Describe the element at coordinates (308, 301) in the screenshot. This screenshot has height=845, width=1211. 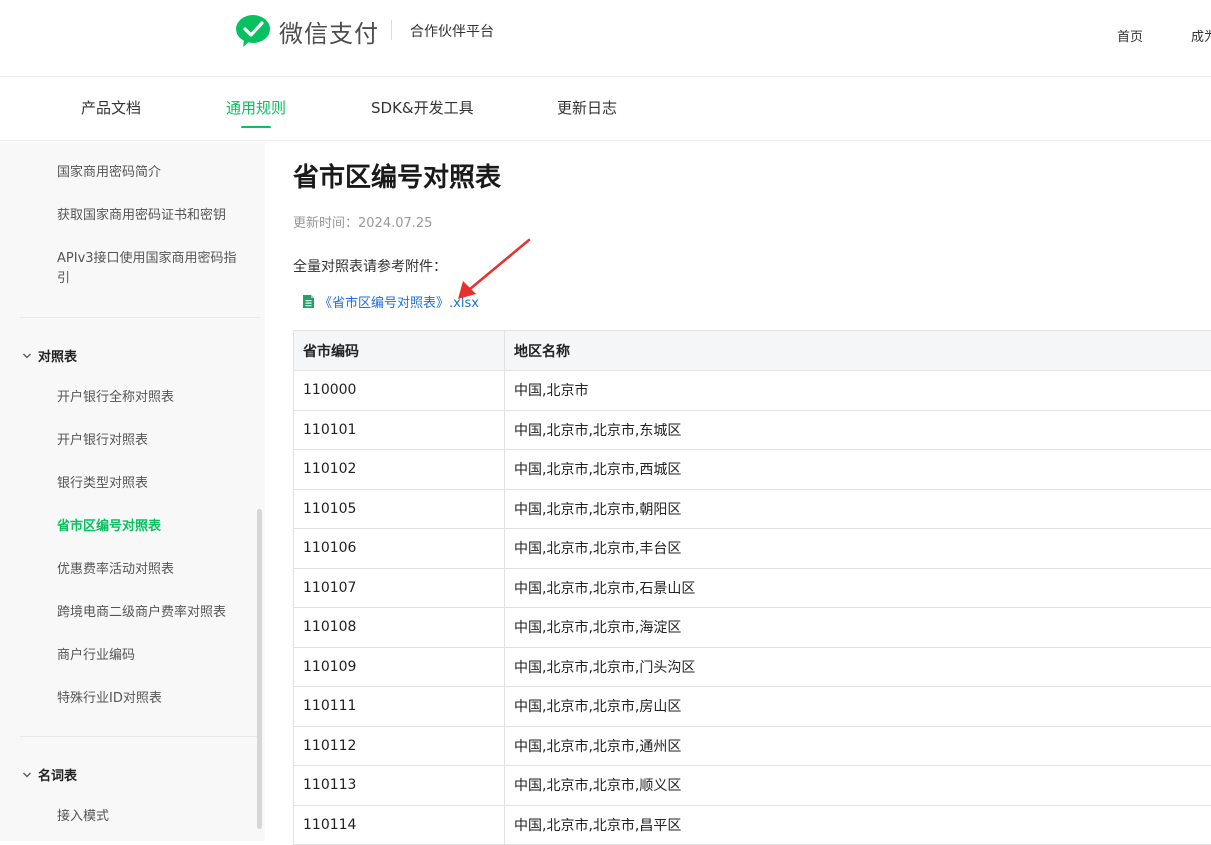
I see `xlsx-file-icon` at that location.